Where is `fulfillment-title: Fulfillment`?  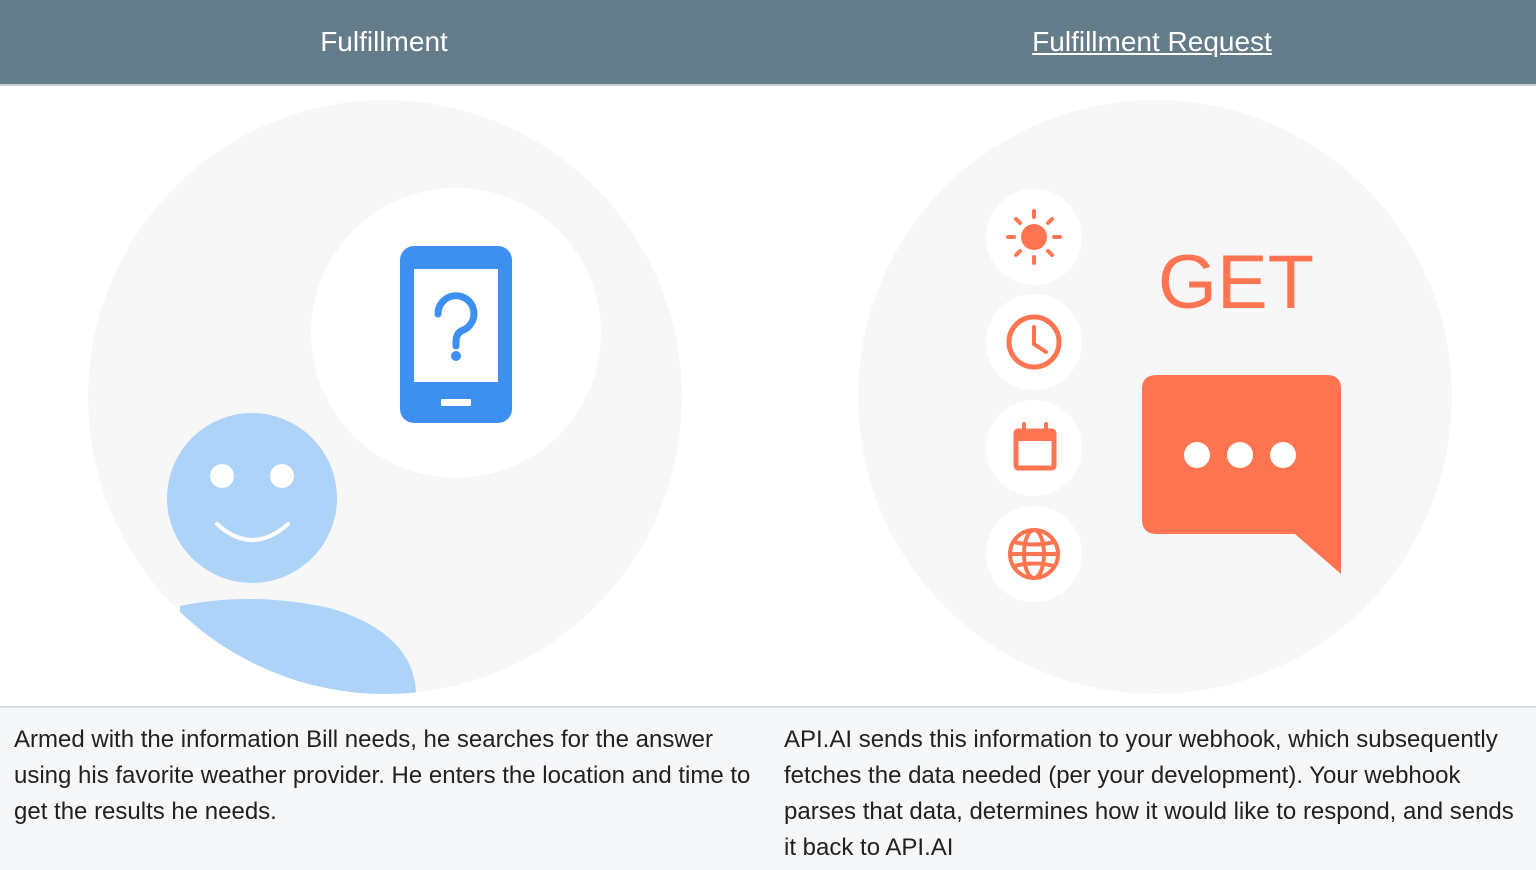
fulfillment-title: Fulfillment is located at coordinates (384, 41).